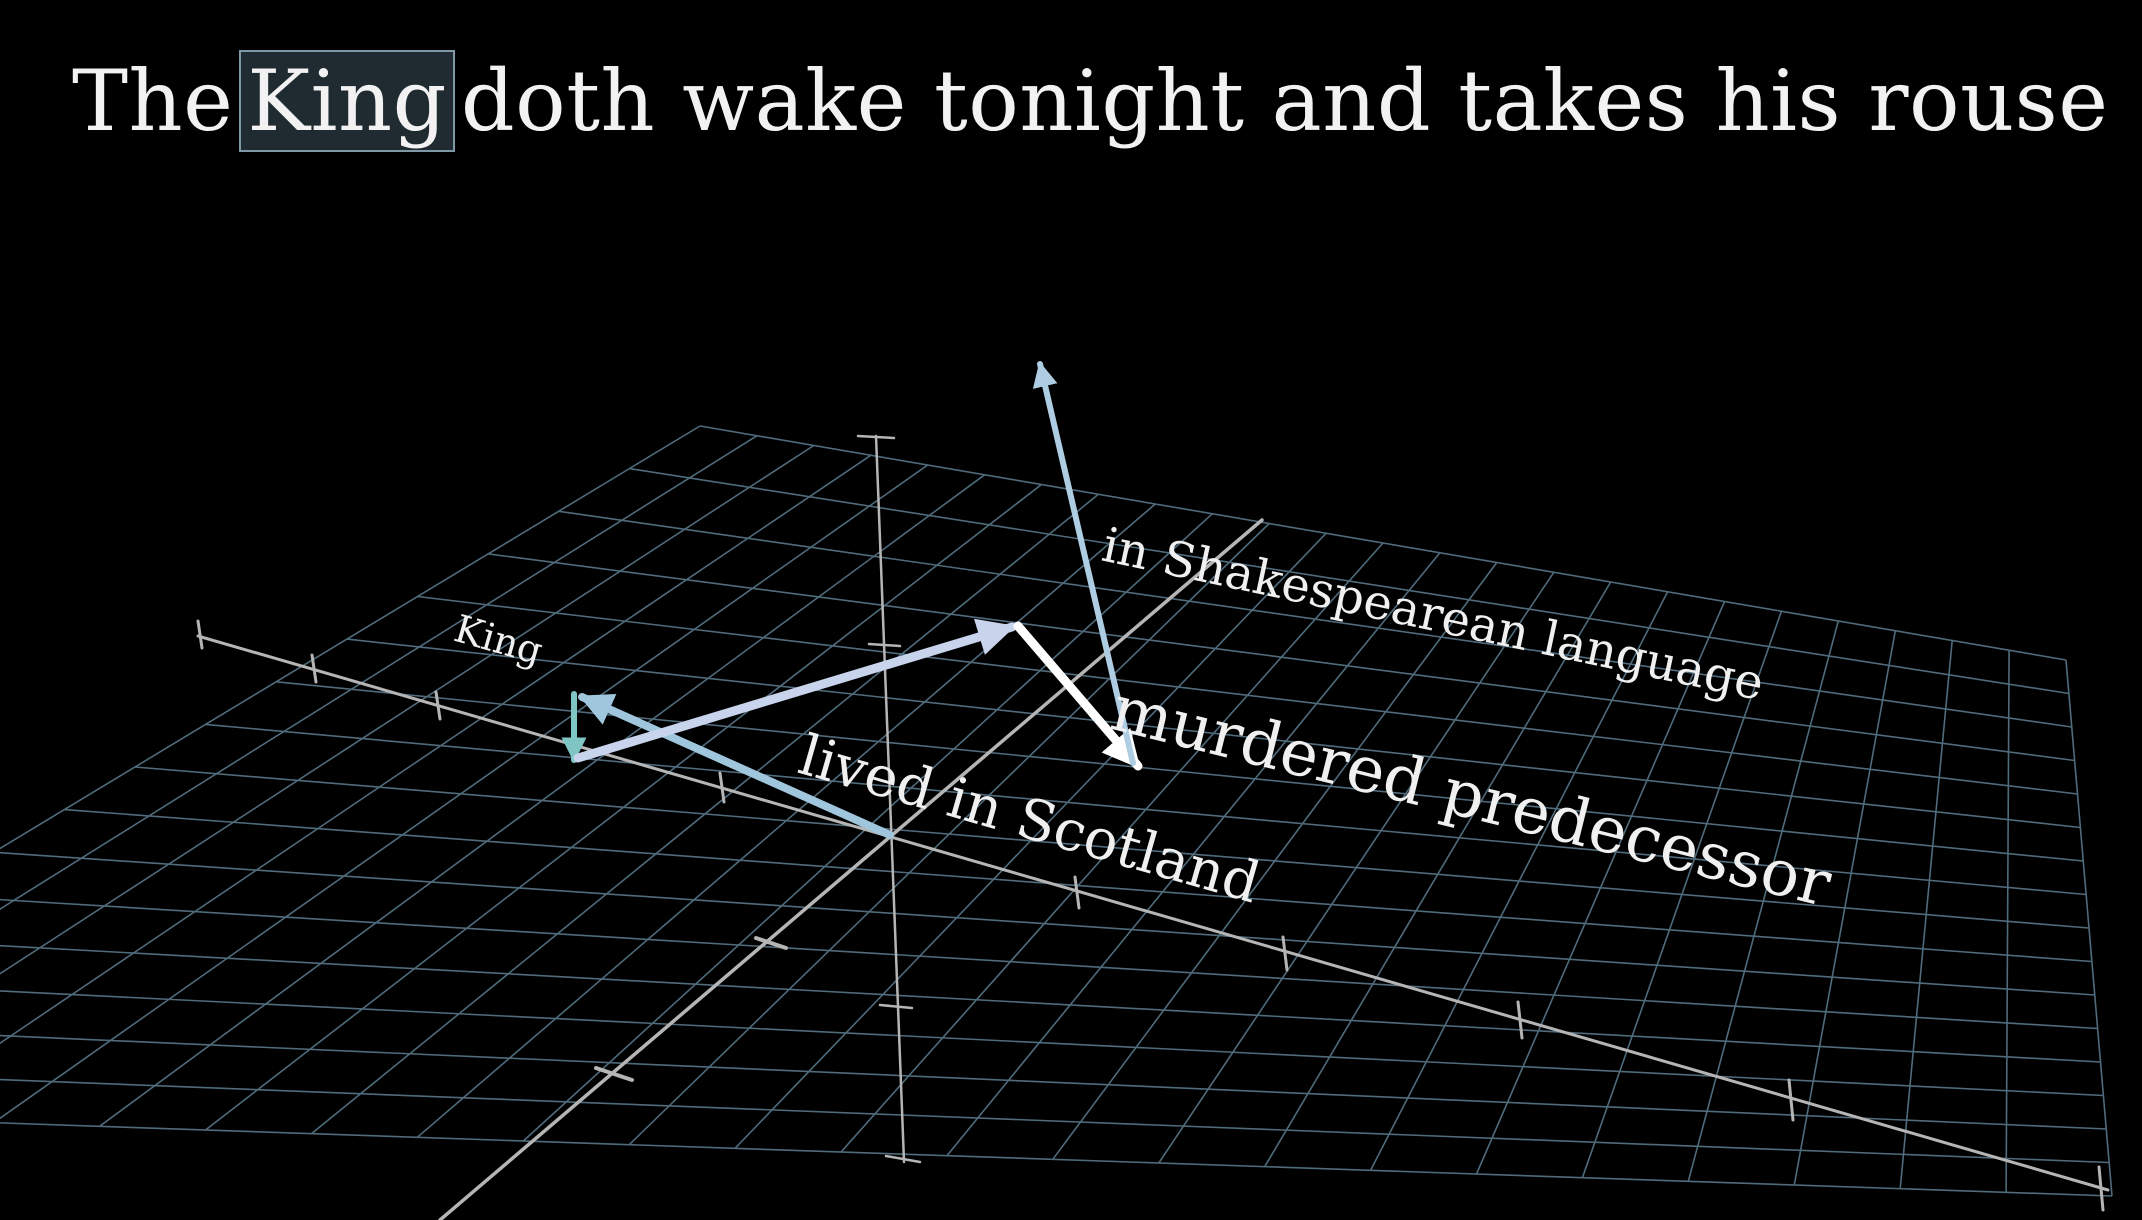 The image size is (2142, 1220). What do you see at coordinates (795, 690) in the screenshot?
I see `vector-in-shakespearean-language` at bounding box center [795, 690].